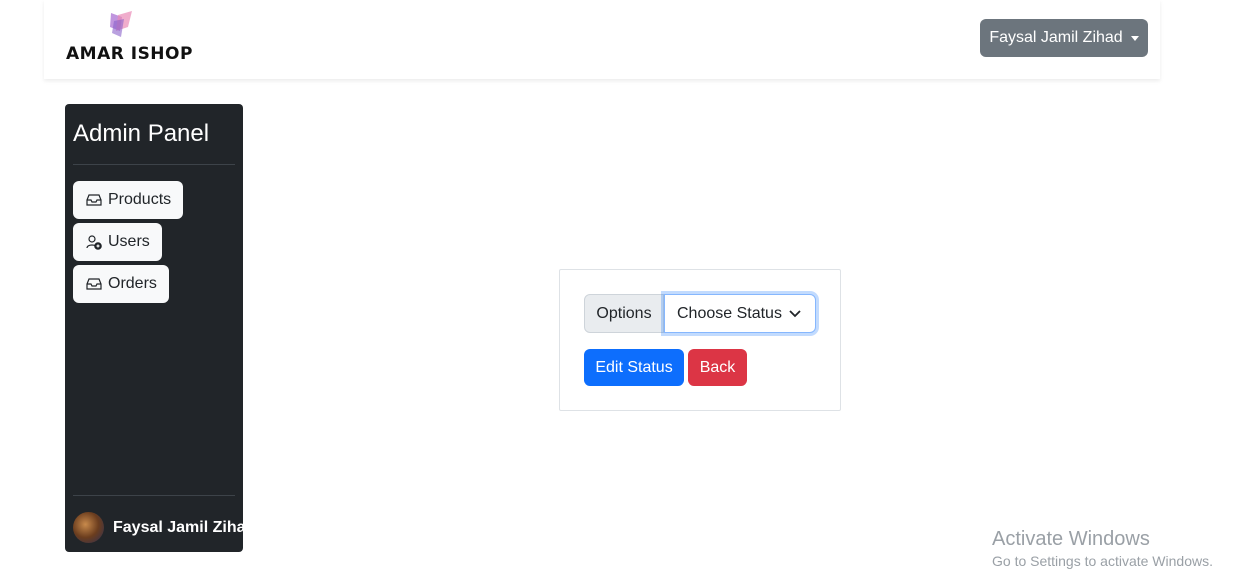 The height and width of the screenshot is (569, 1244). What do you see at coordinates (132, 283) in the screenshot?
I see `sidebar-item-label: Orders` at bounding box center [132, 283].